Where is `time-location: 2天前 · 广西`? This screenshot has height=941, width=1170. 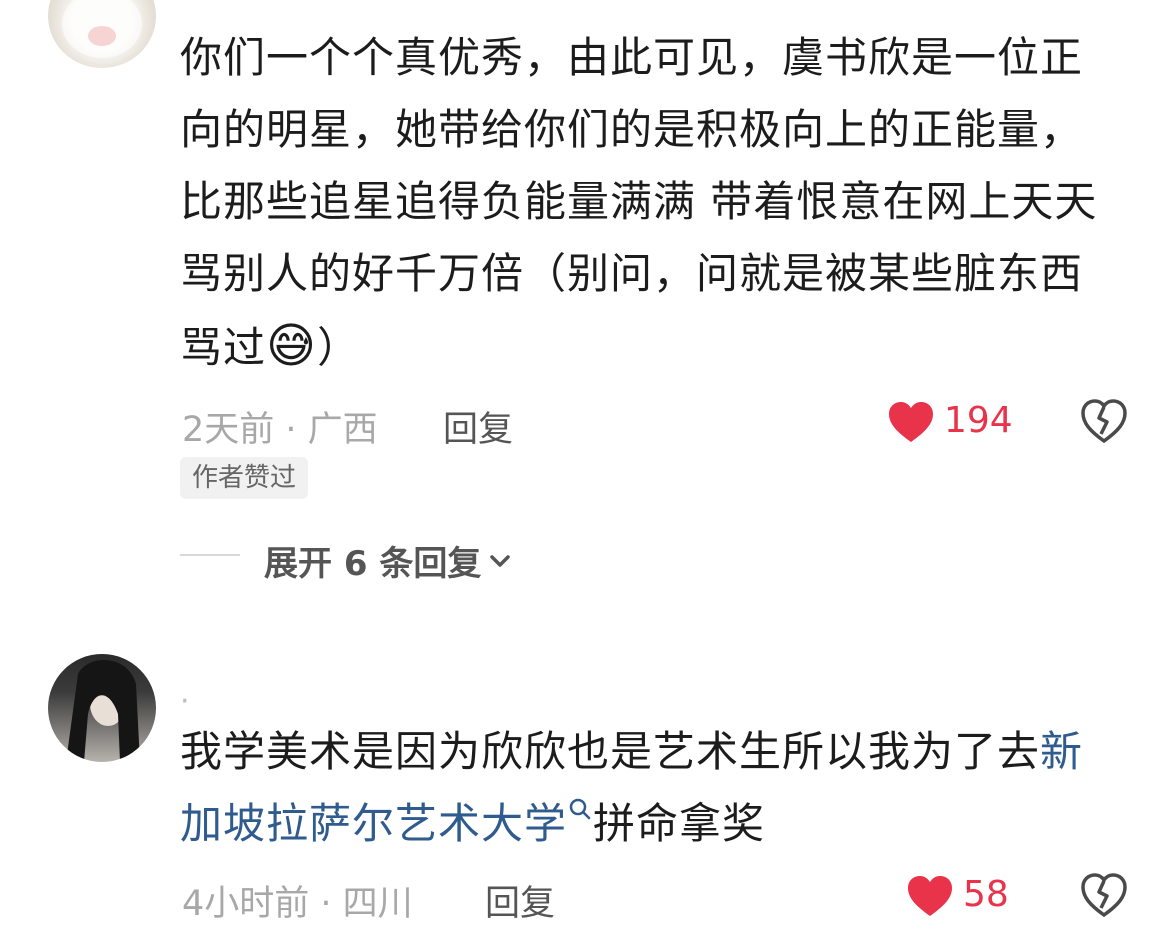
time-location: 2天前 · 广西 is located at coordinates (280, 430).